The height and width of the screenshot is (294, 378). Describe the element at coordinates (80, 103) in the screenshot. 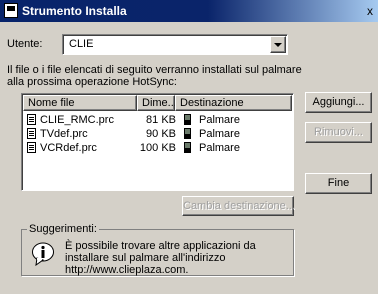

I see `column-header-name: Nome file` at that location.